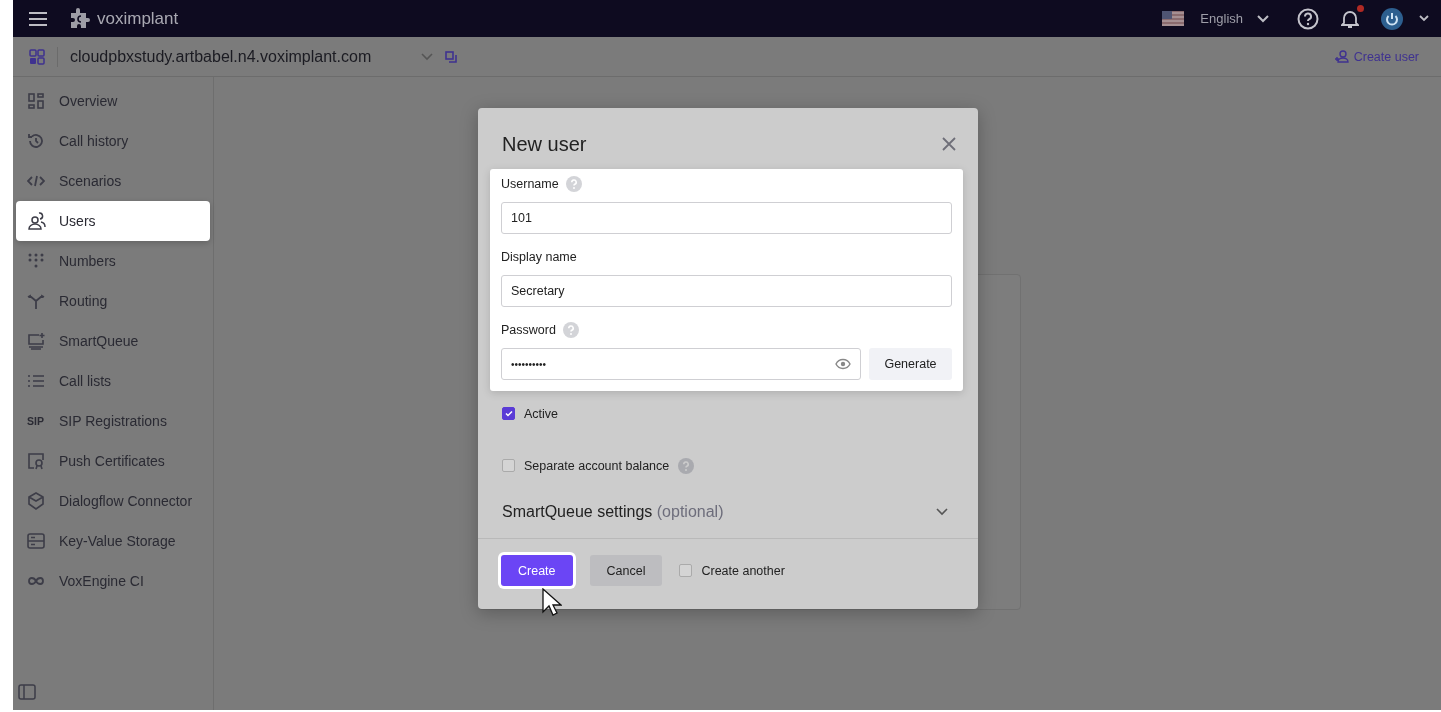 This screenshot has width=1441, height=712. Describe the element at coordinates (552, 602) in the screenshot. I see `mouse-pointer-icon` at that location.